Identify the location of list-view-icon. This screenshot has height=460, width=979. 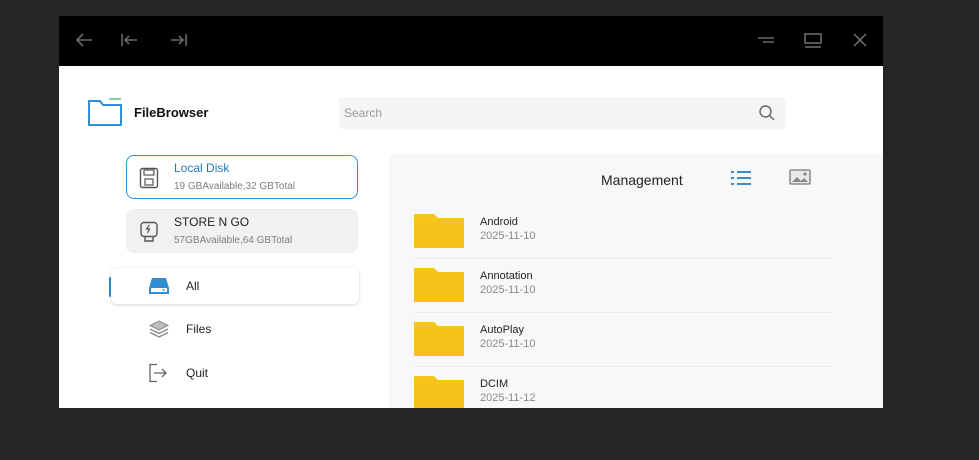
(741, 178).